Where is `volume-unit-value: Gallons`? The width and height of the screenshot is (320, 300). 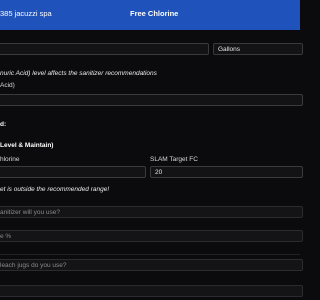 volume-unit-value: Gallons is located at coordinates (229, 49).